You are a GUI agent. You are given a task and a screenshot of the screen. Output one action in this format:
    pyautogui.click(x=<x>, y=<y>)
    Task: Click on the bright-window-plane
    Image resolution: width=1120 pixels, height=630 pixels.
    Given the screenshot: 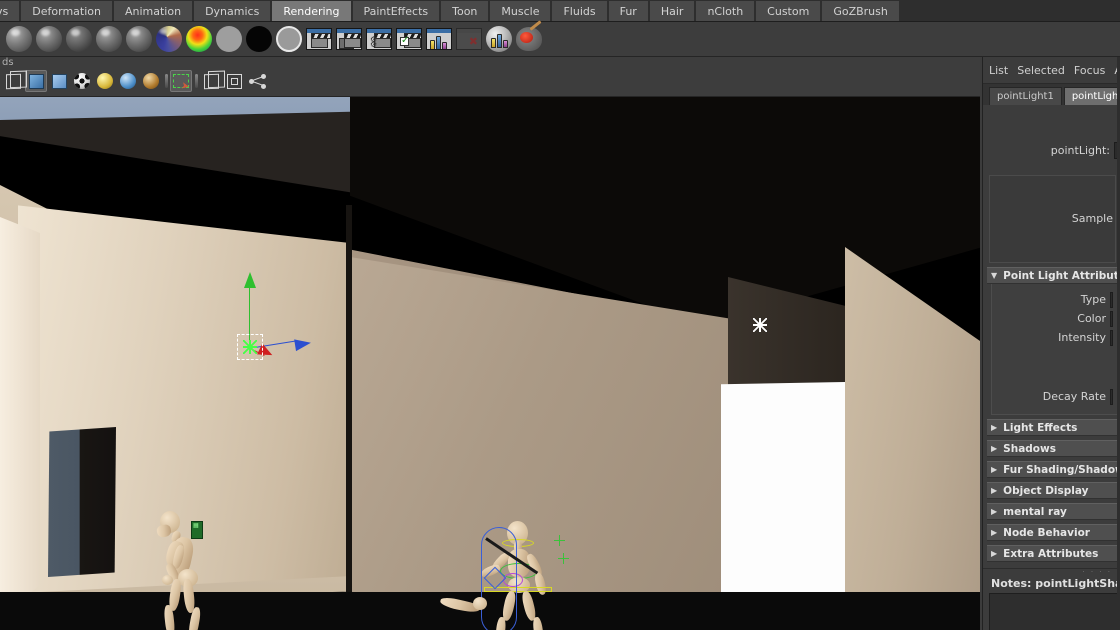 What is the action you would take?
    pyautogui.click(x=783, y=494)
    